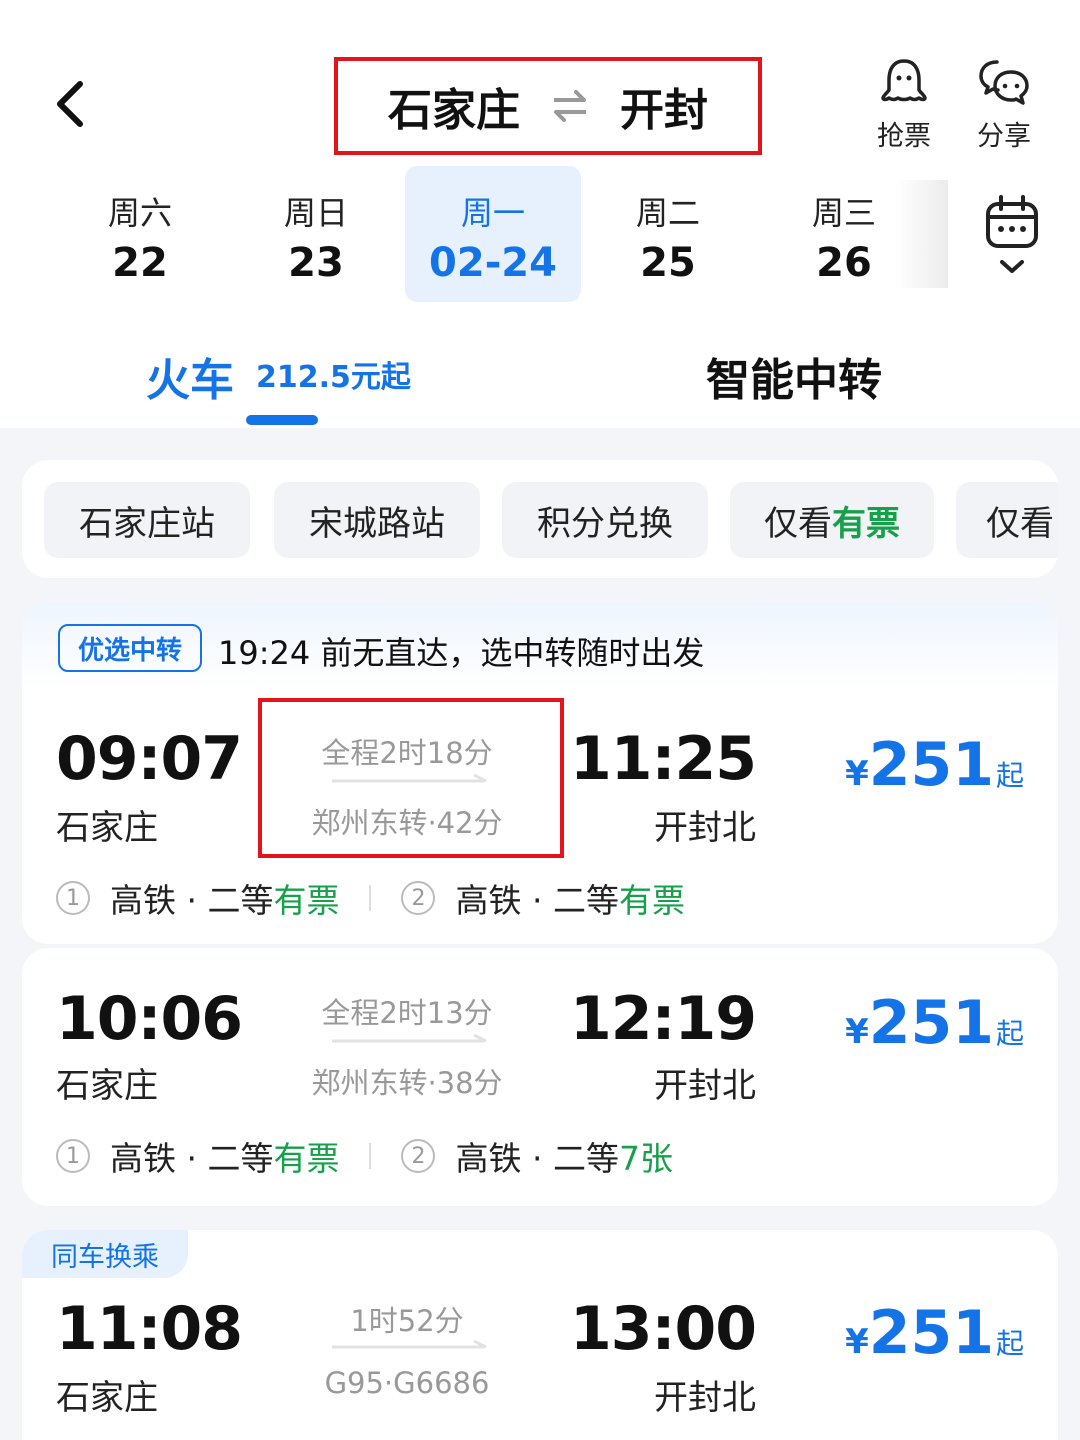 The height and width of the screenshot is (1440, 1080). Describe the element at coordinates (605, 520) in the screenshot. I see `filter-chip-points: 积分兑换` at that location.